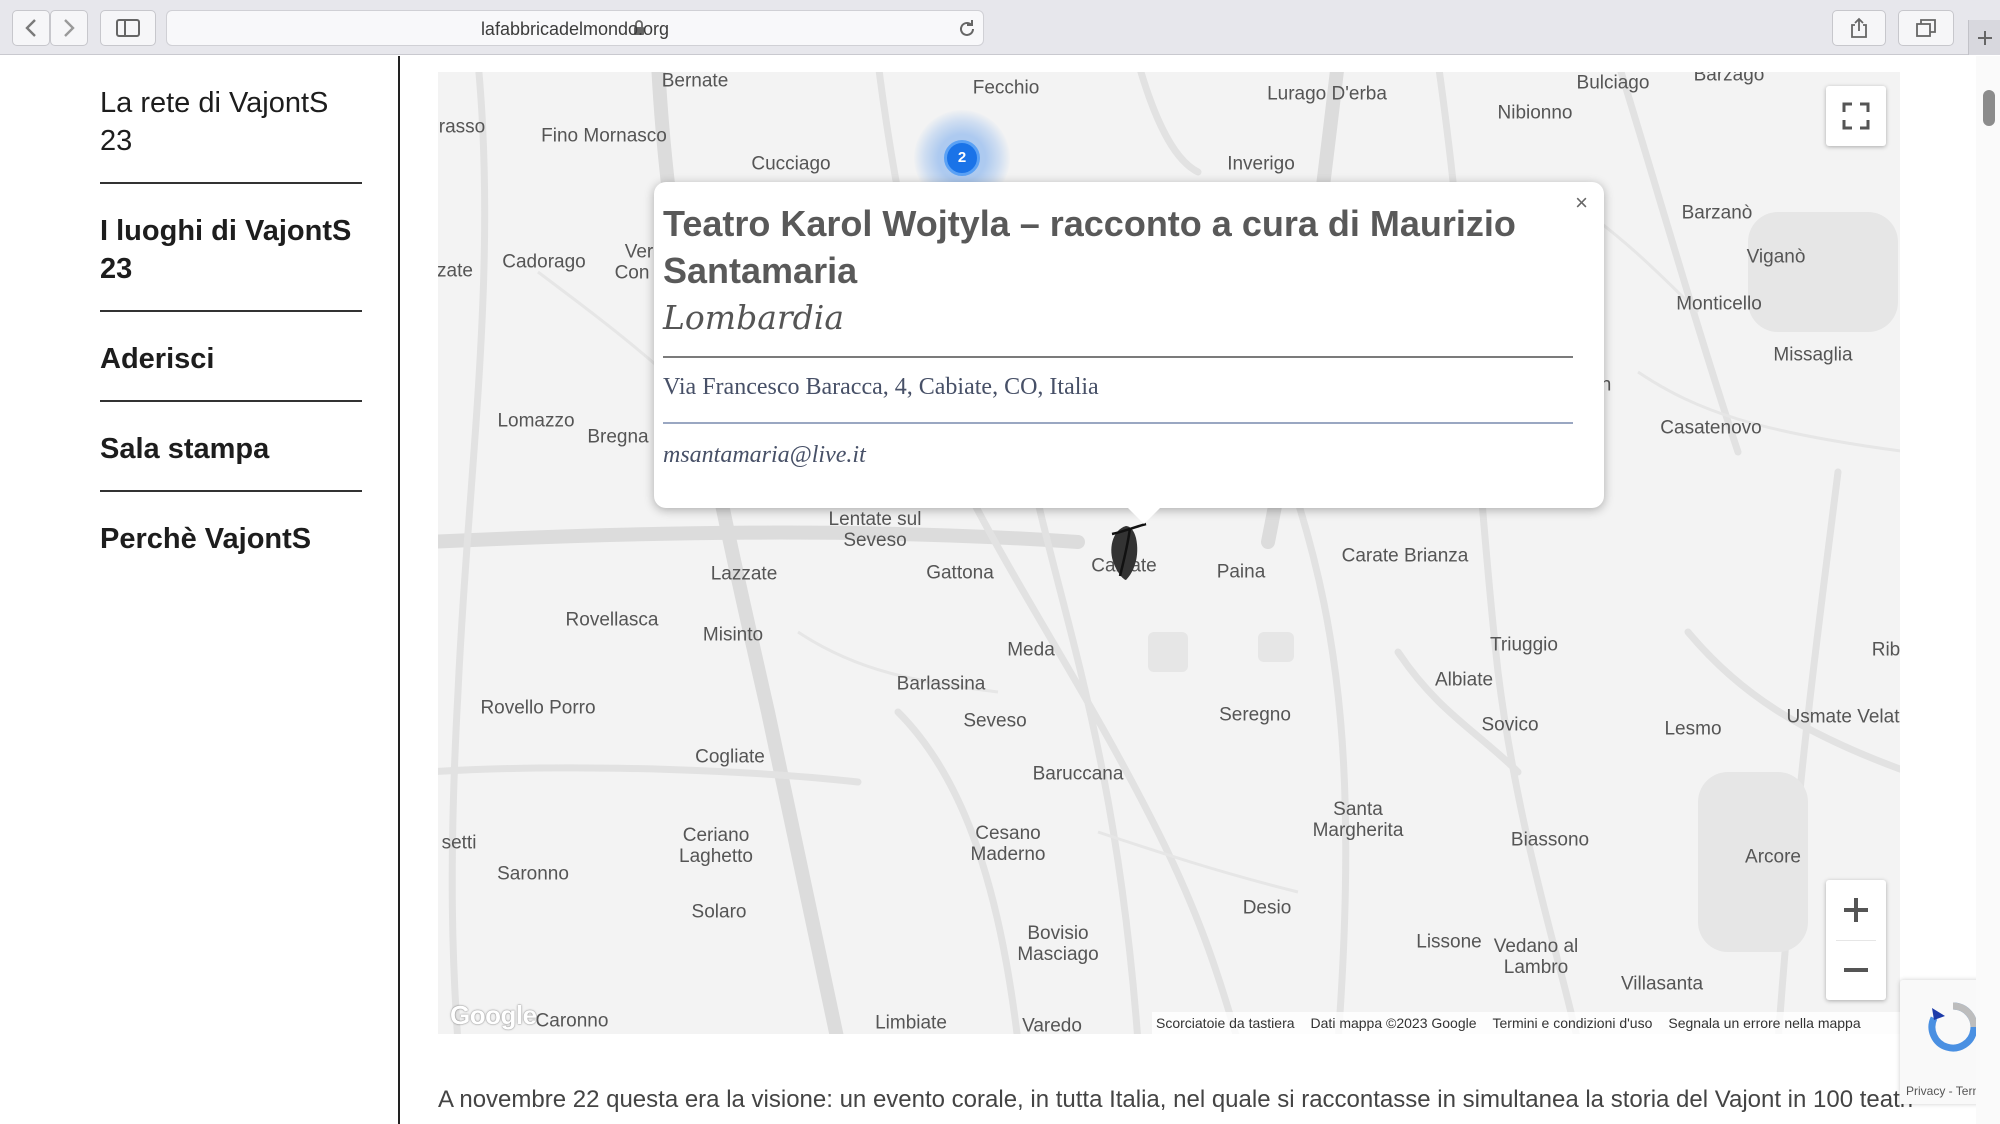 This screenshot has width=2000, height=1124. Describe the element at coordinates (1031, 650) in the screenshot. I see `map-place-label: Meda` at that location.